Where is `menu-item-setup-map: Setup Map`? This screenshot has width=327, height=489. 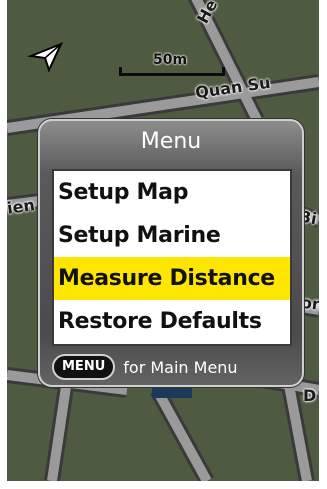
menu-item-setup-map: Setup Map is located at coordinates (172, 192).